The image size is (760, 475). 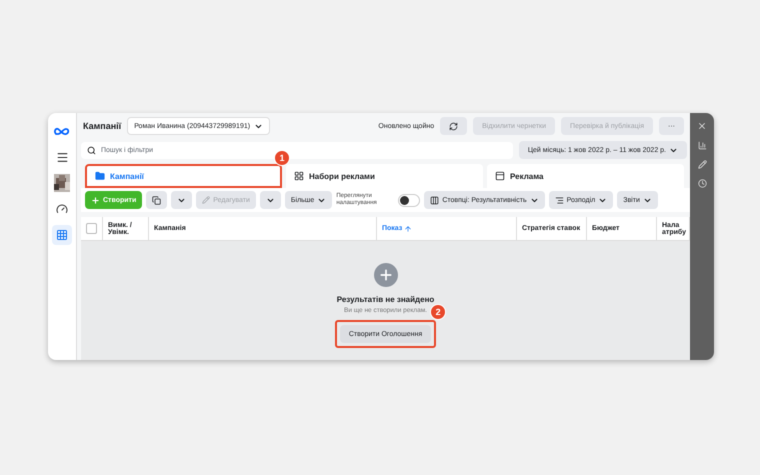 What do you see at coordinates (559, 200) in the screenshot?
I see `lines-icon` at bounding box center [559, 200].